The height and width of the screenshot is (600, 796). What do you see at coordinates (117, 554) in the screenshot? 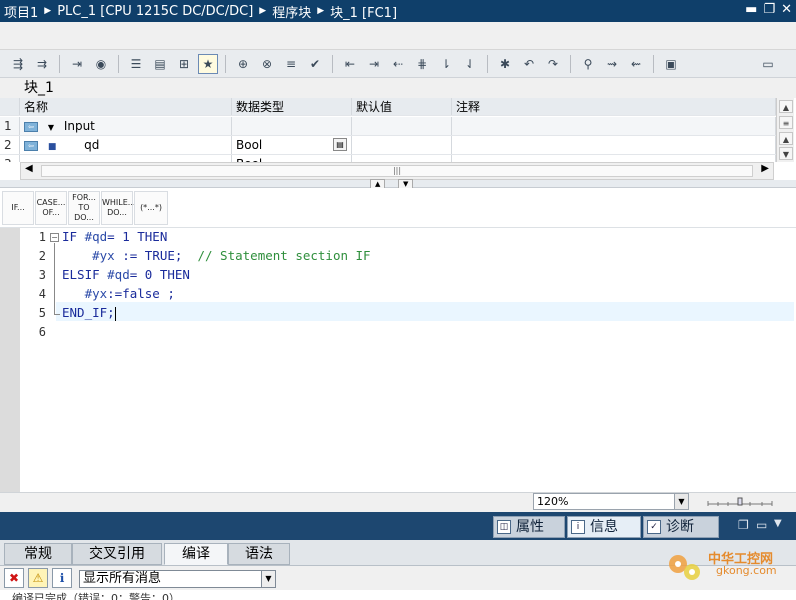
I see `tab-cross-reference: 交叉引用` at bounding box center [117, 554].